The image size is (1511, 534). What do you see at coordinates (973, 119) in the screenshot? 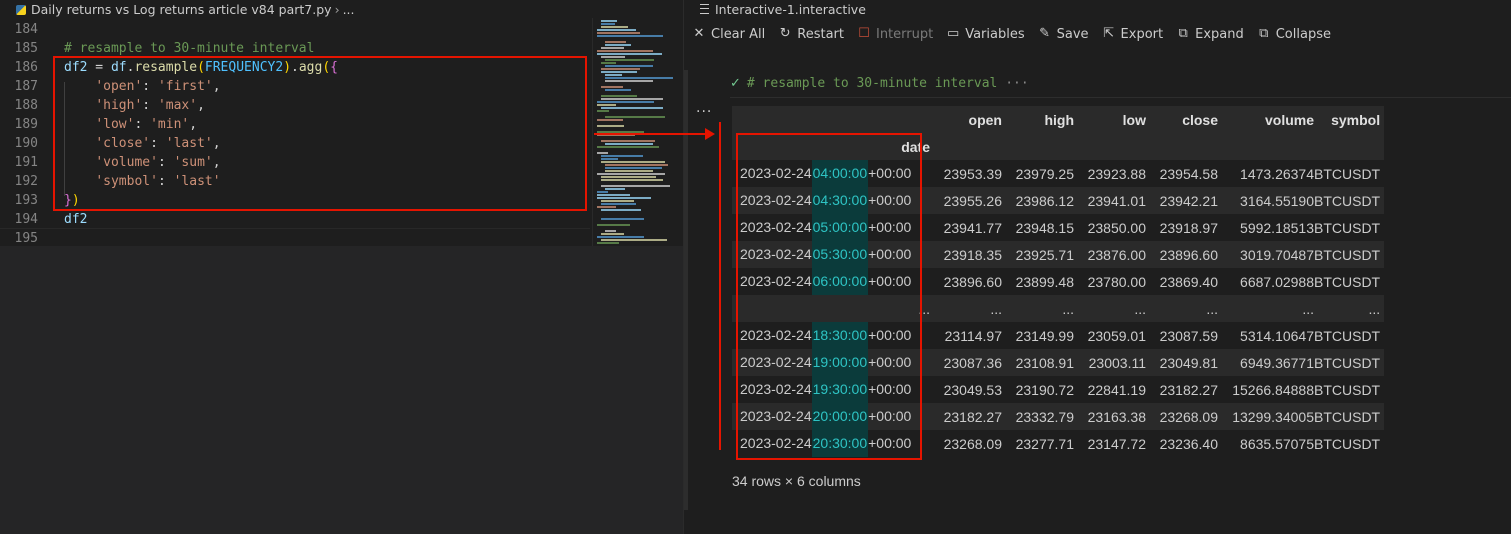
I see `column-header-open: open` at bounding box center [973, 119].